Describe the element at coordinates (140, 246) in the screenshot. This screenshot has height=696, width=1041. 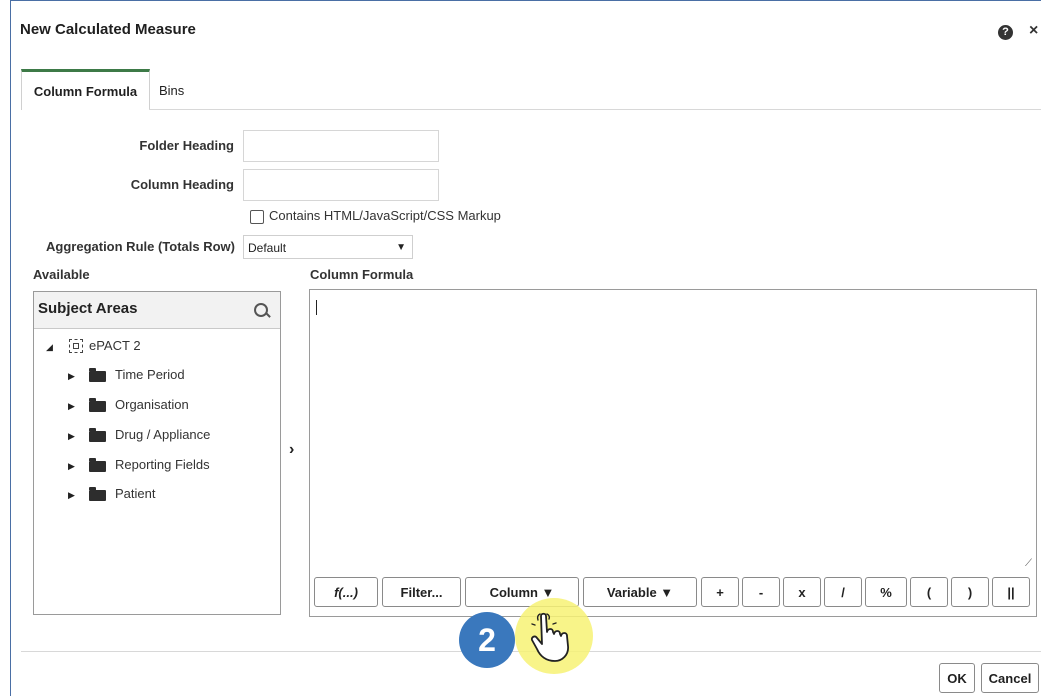
I see `aggregation-rule-label: Aggregation Rule (Totals Row)` at that location.